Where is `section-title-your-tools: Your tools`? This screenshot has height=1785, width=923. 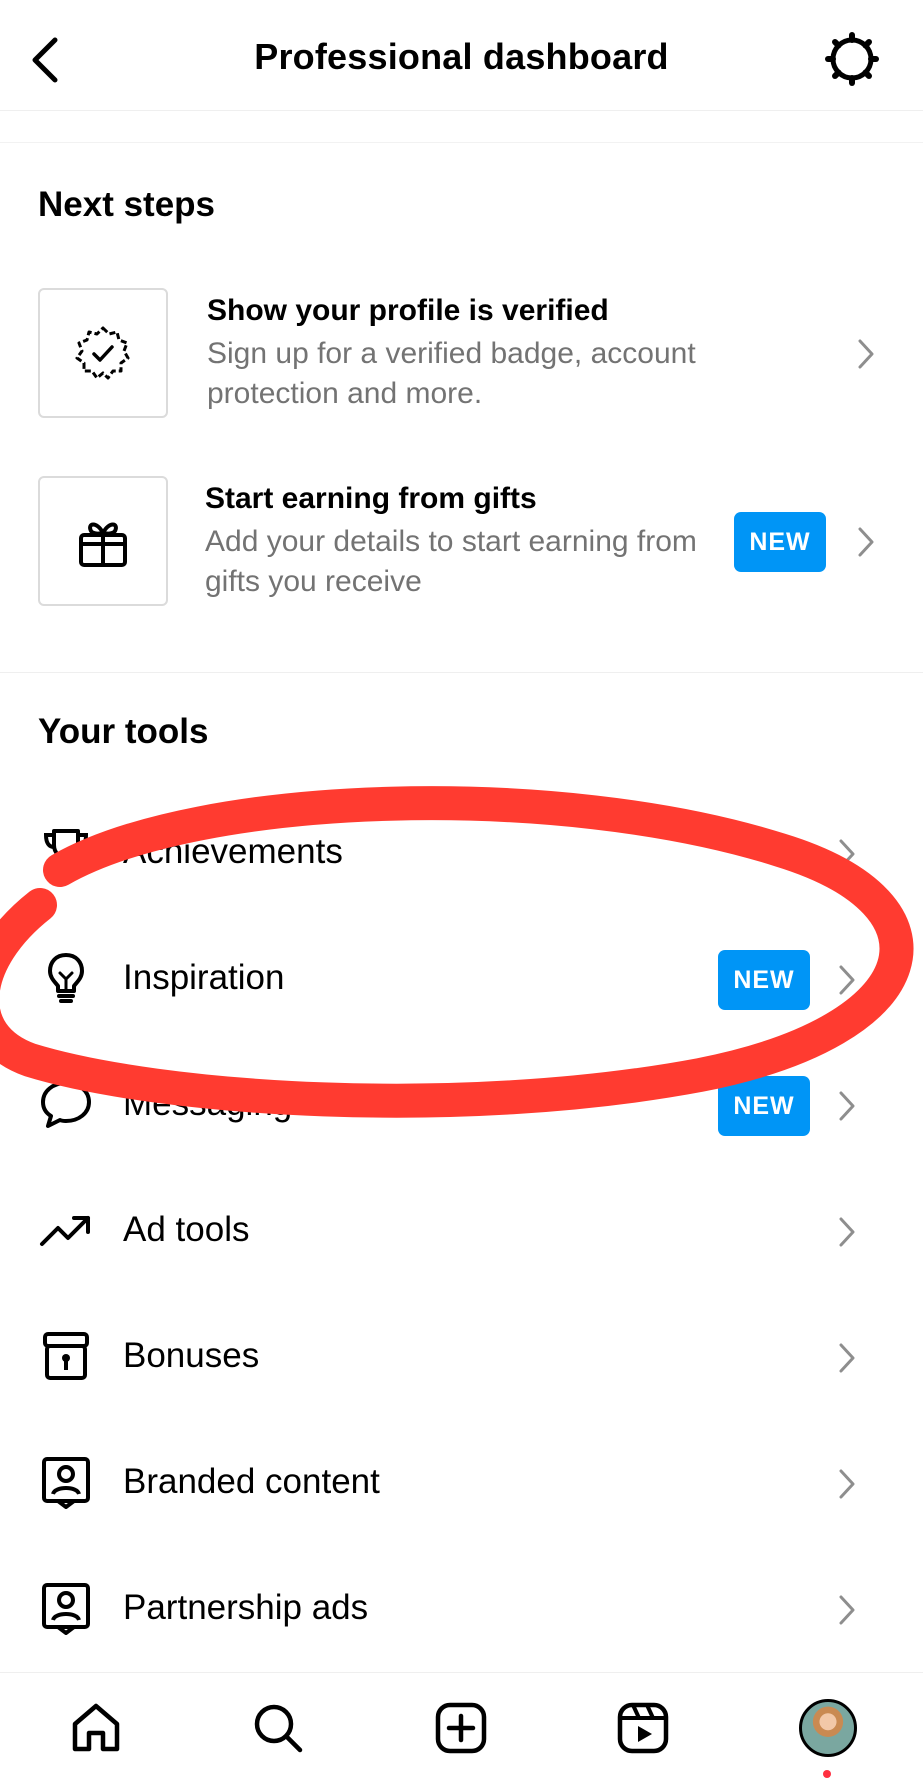
section-title-your-tools: Your tools is located at coordinates (123, 731).